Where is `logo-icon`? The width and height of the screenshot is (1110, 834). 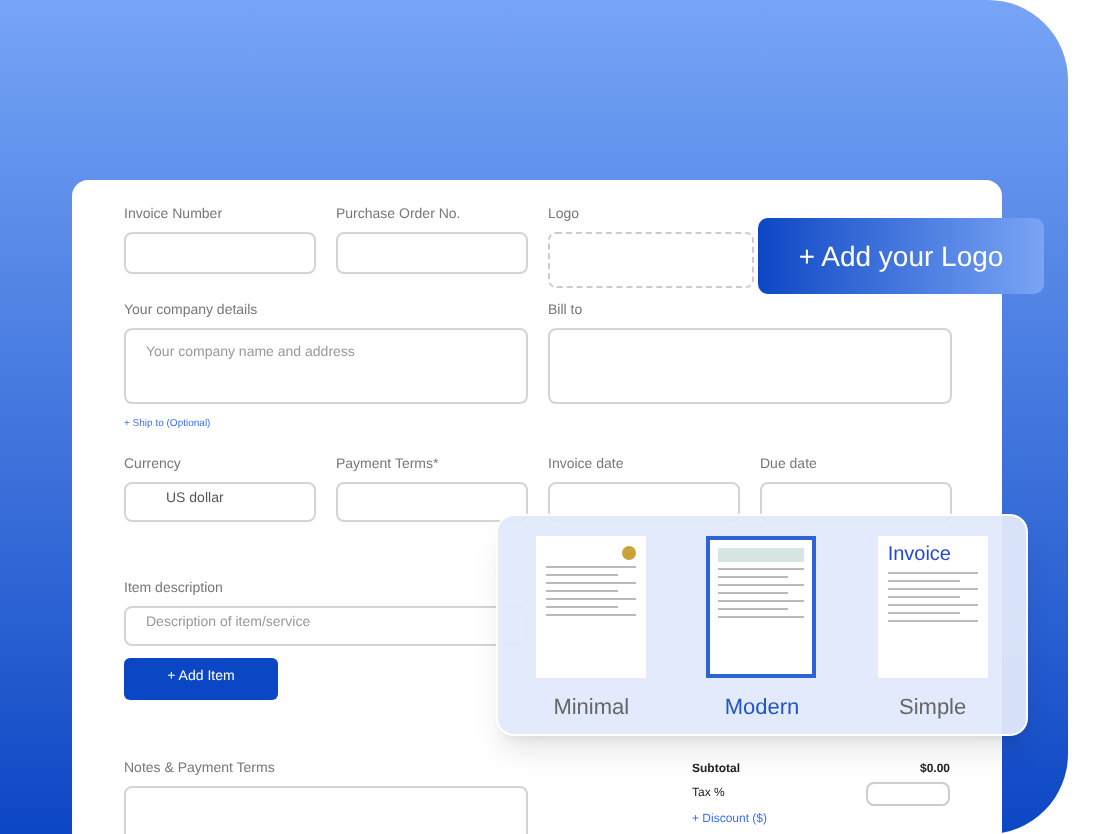
logo-icon is located at coordinates (629, 553).